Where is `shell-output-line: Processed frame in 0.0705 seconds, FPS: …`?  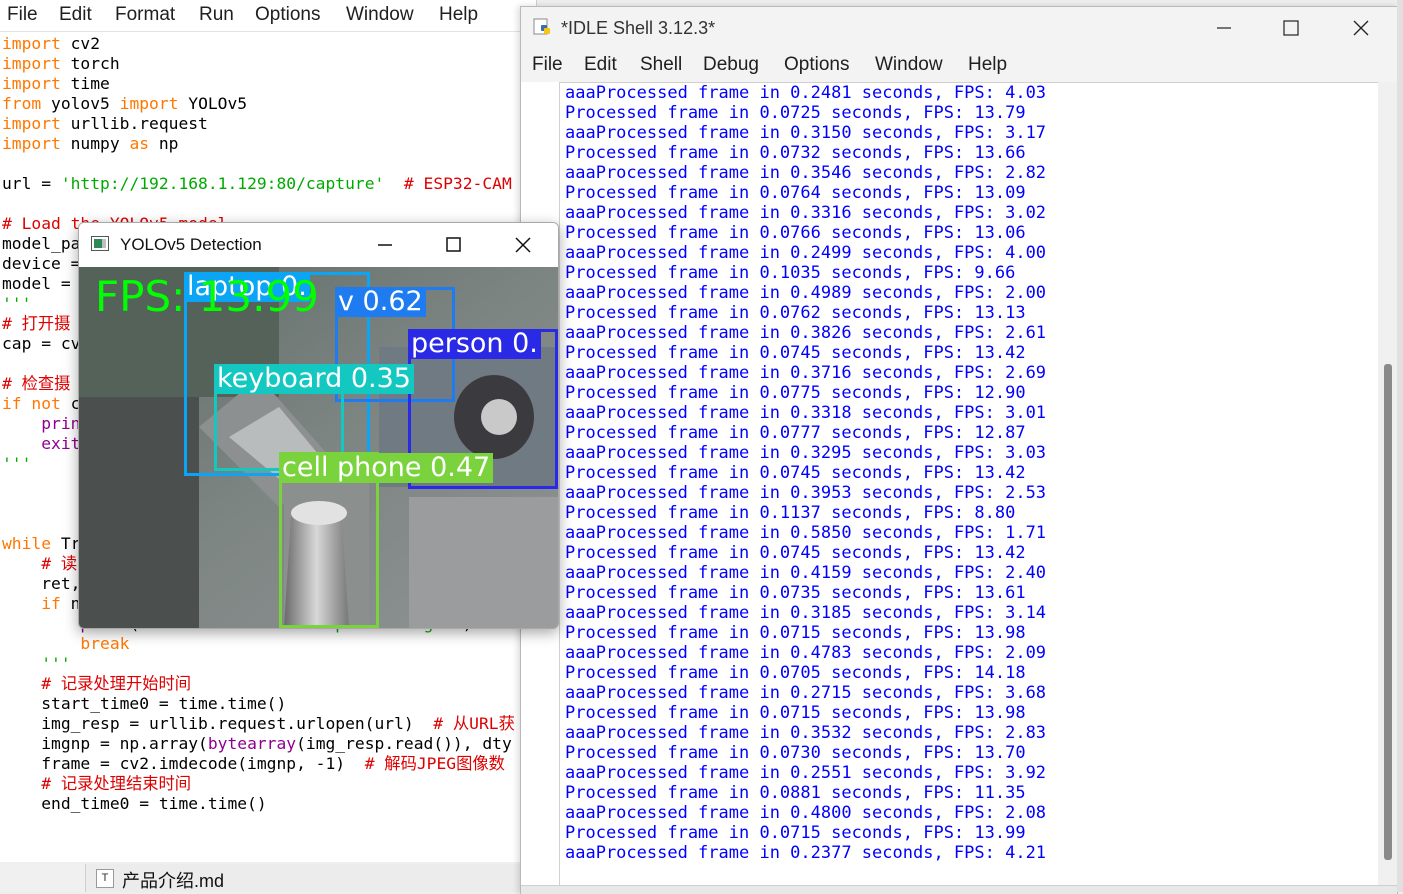
shell-output-line: Processed frame in 0.0705 seconds, FPS: … is located at coordinates (795, 673).